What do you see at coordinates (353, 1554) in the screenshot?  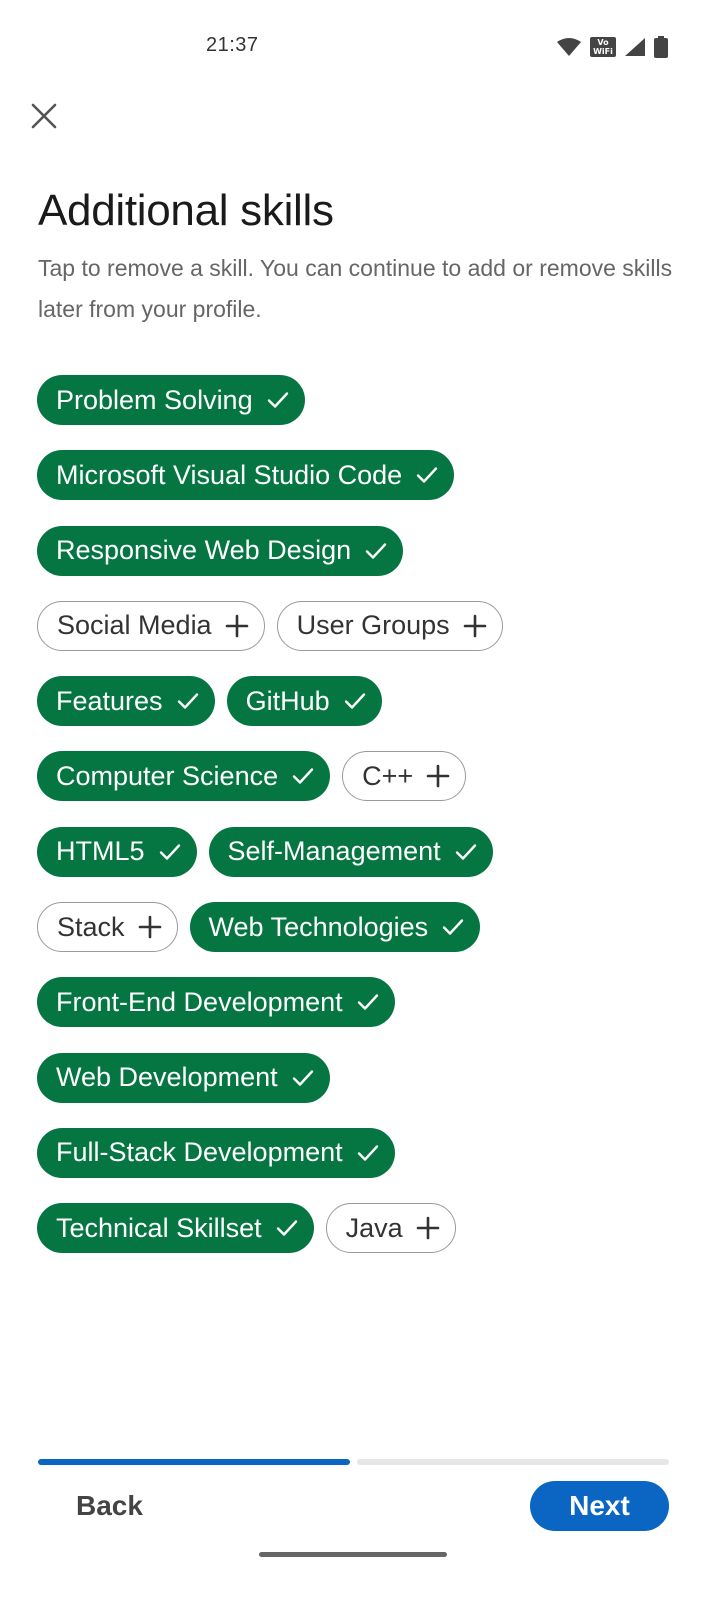 I see `home-indicator` at bounding box center [353, 1554].